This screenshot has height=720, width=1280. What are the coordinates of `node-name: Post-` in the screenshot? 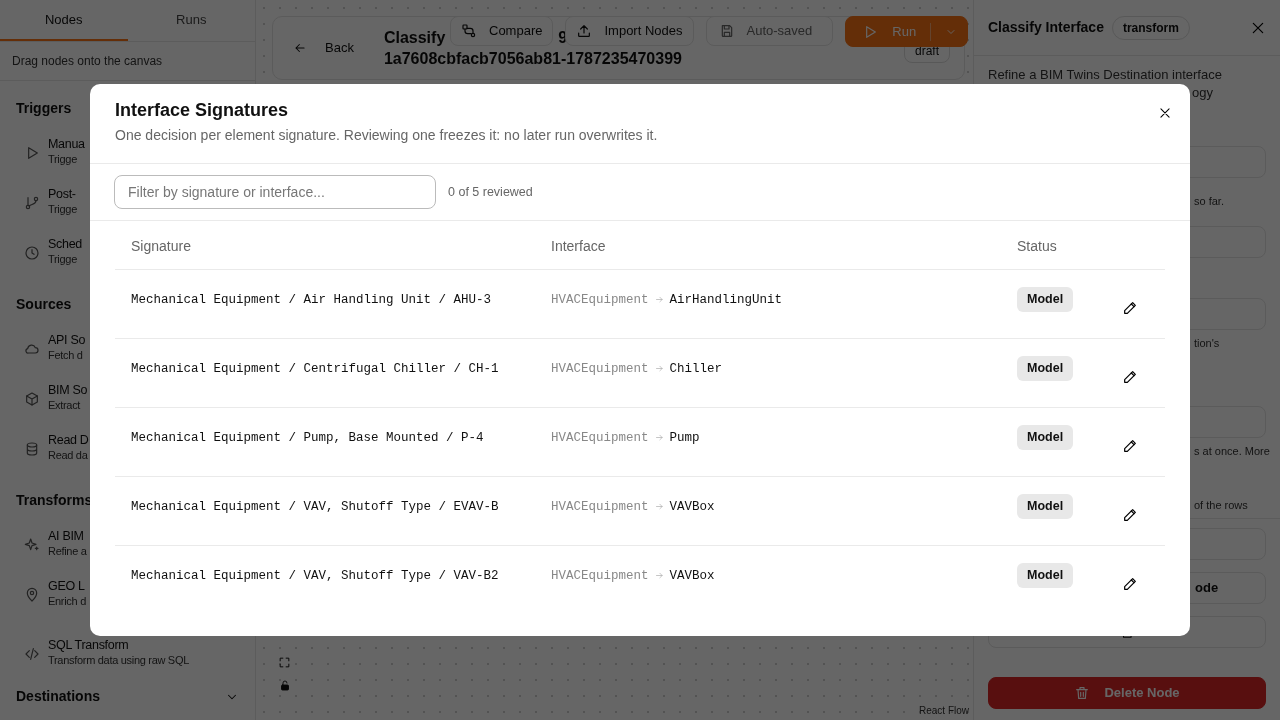 It's located at (62, 193).